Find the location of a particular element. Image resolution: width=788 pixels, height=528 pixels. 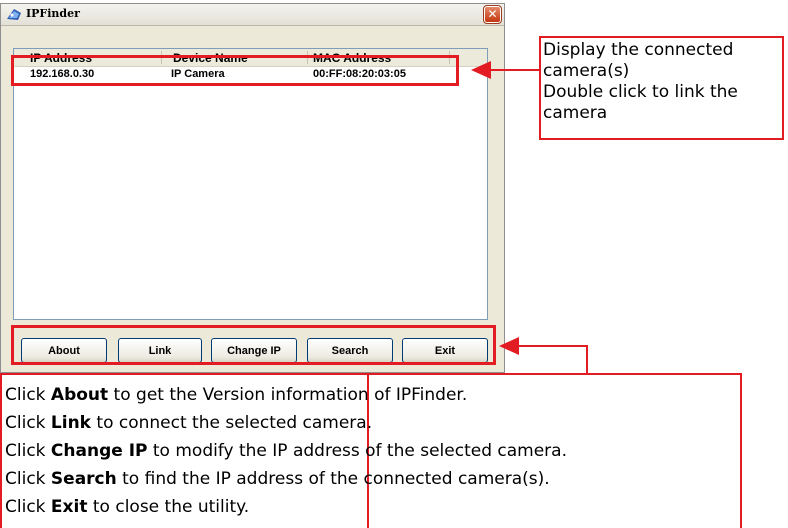

arrow-line-bottom-v is located at coordinates (587, 360).